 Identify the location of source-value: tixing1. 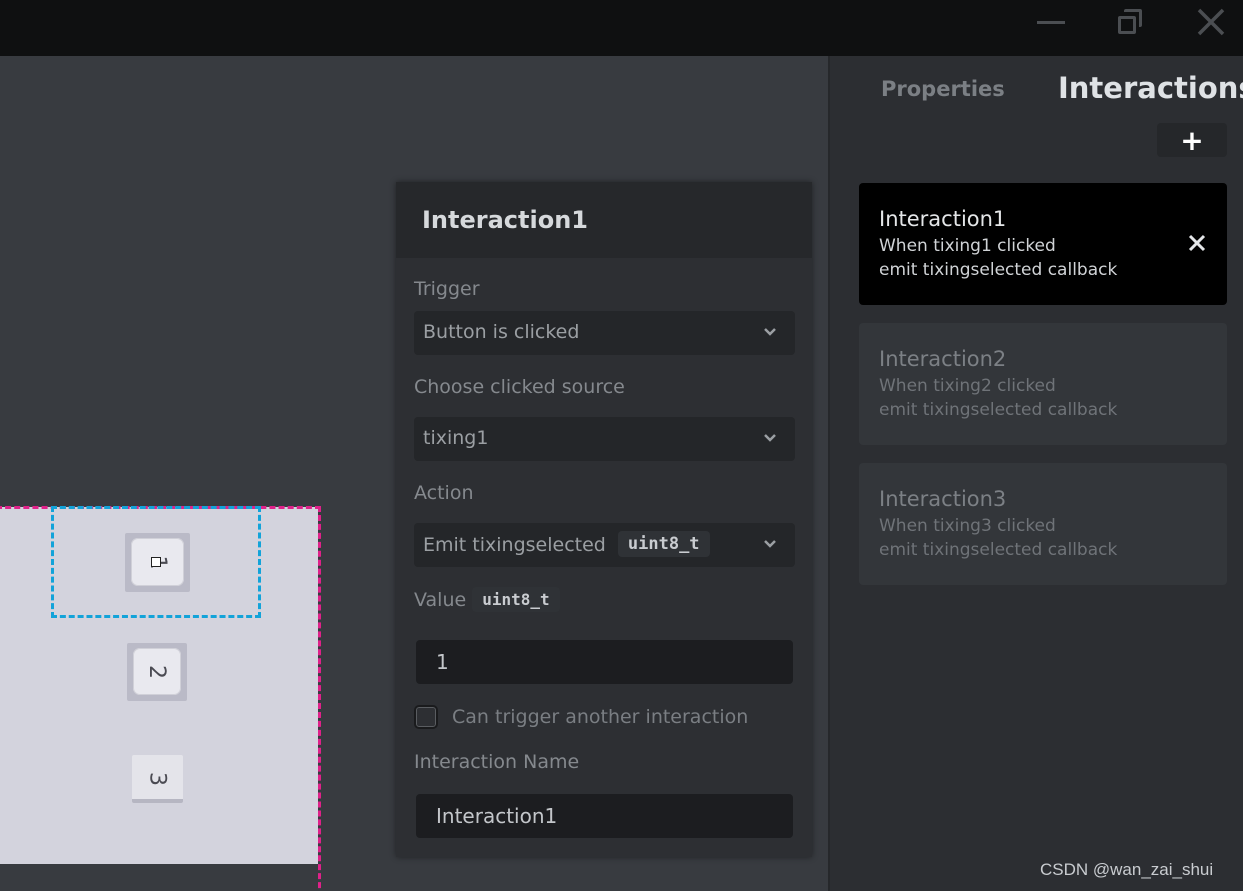
(456, 438).